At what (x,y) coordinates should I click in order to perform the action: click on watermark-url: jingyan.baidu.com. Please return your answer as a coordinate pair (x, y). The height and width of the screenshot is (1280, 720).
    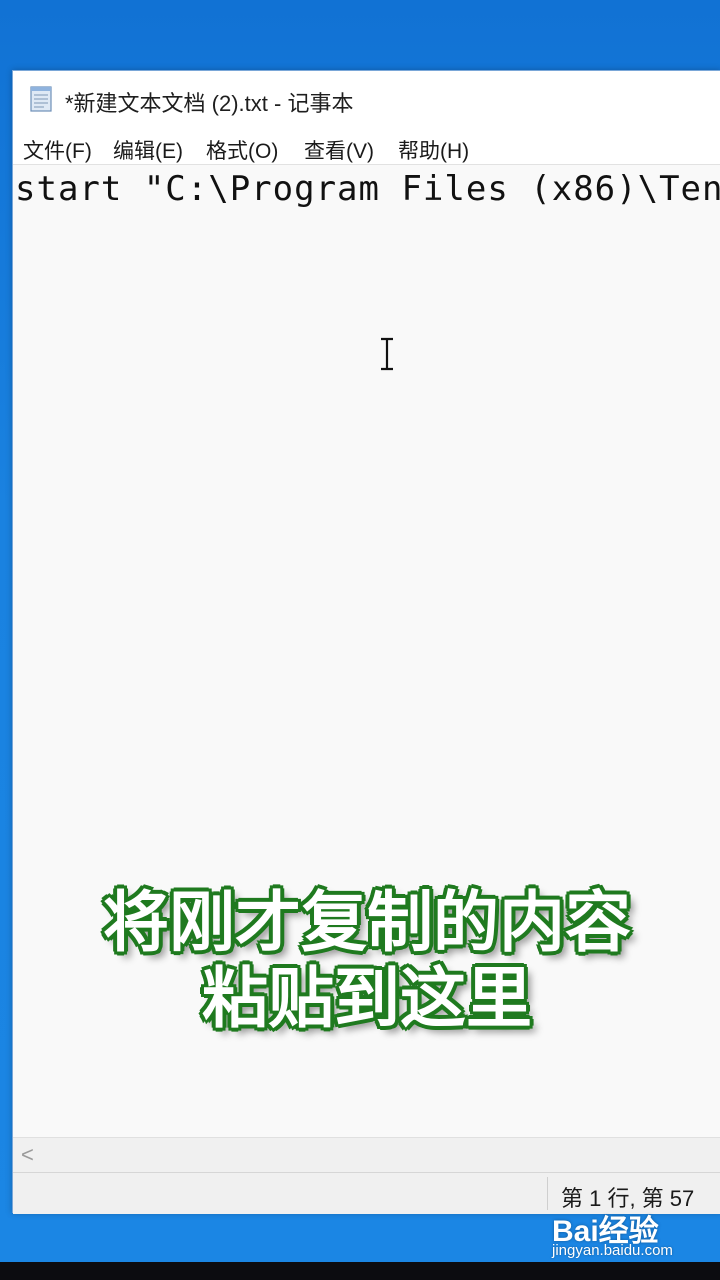
    Looking at the image, I should click on (612, 1250).